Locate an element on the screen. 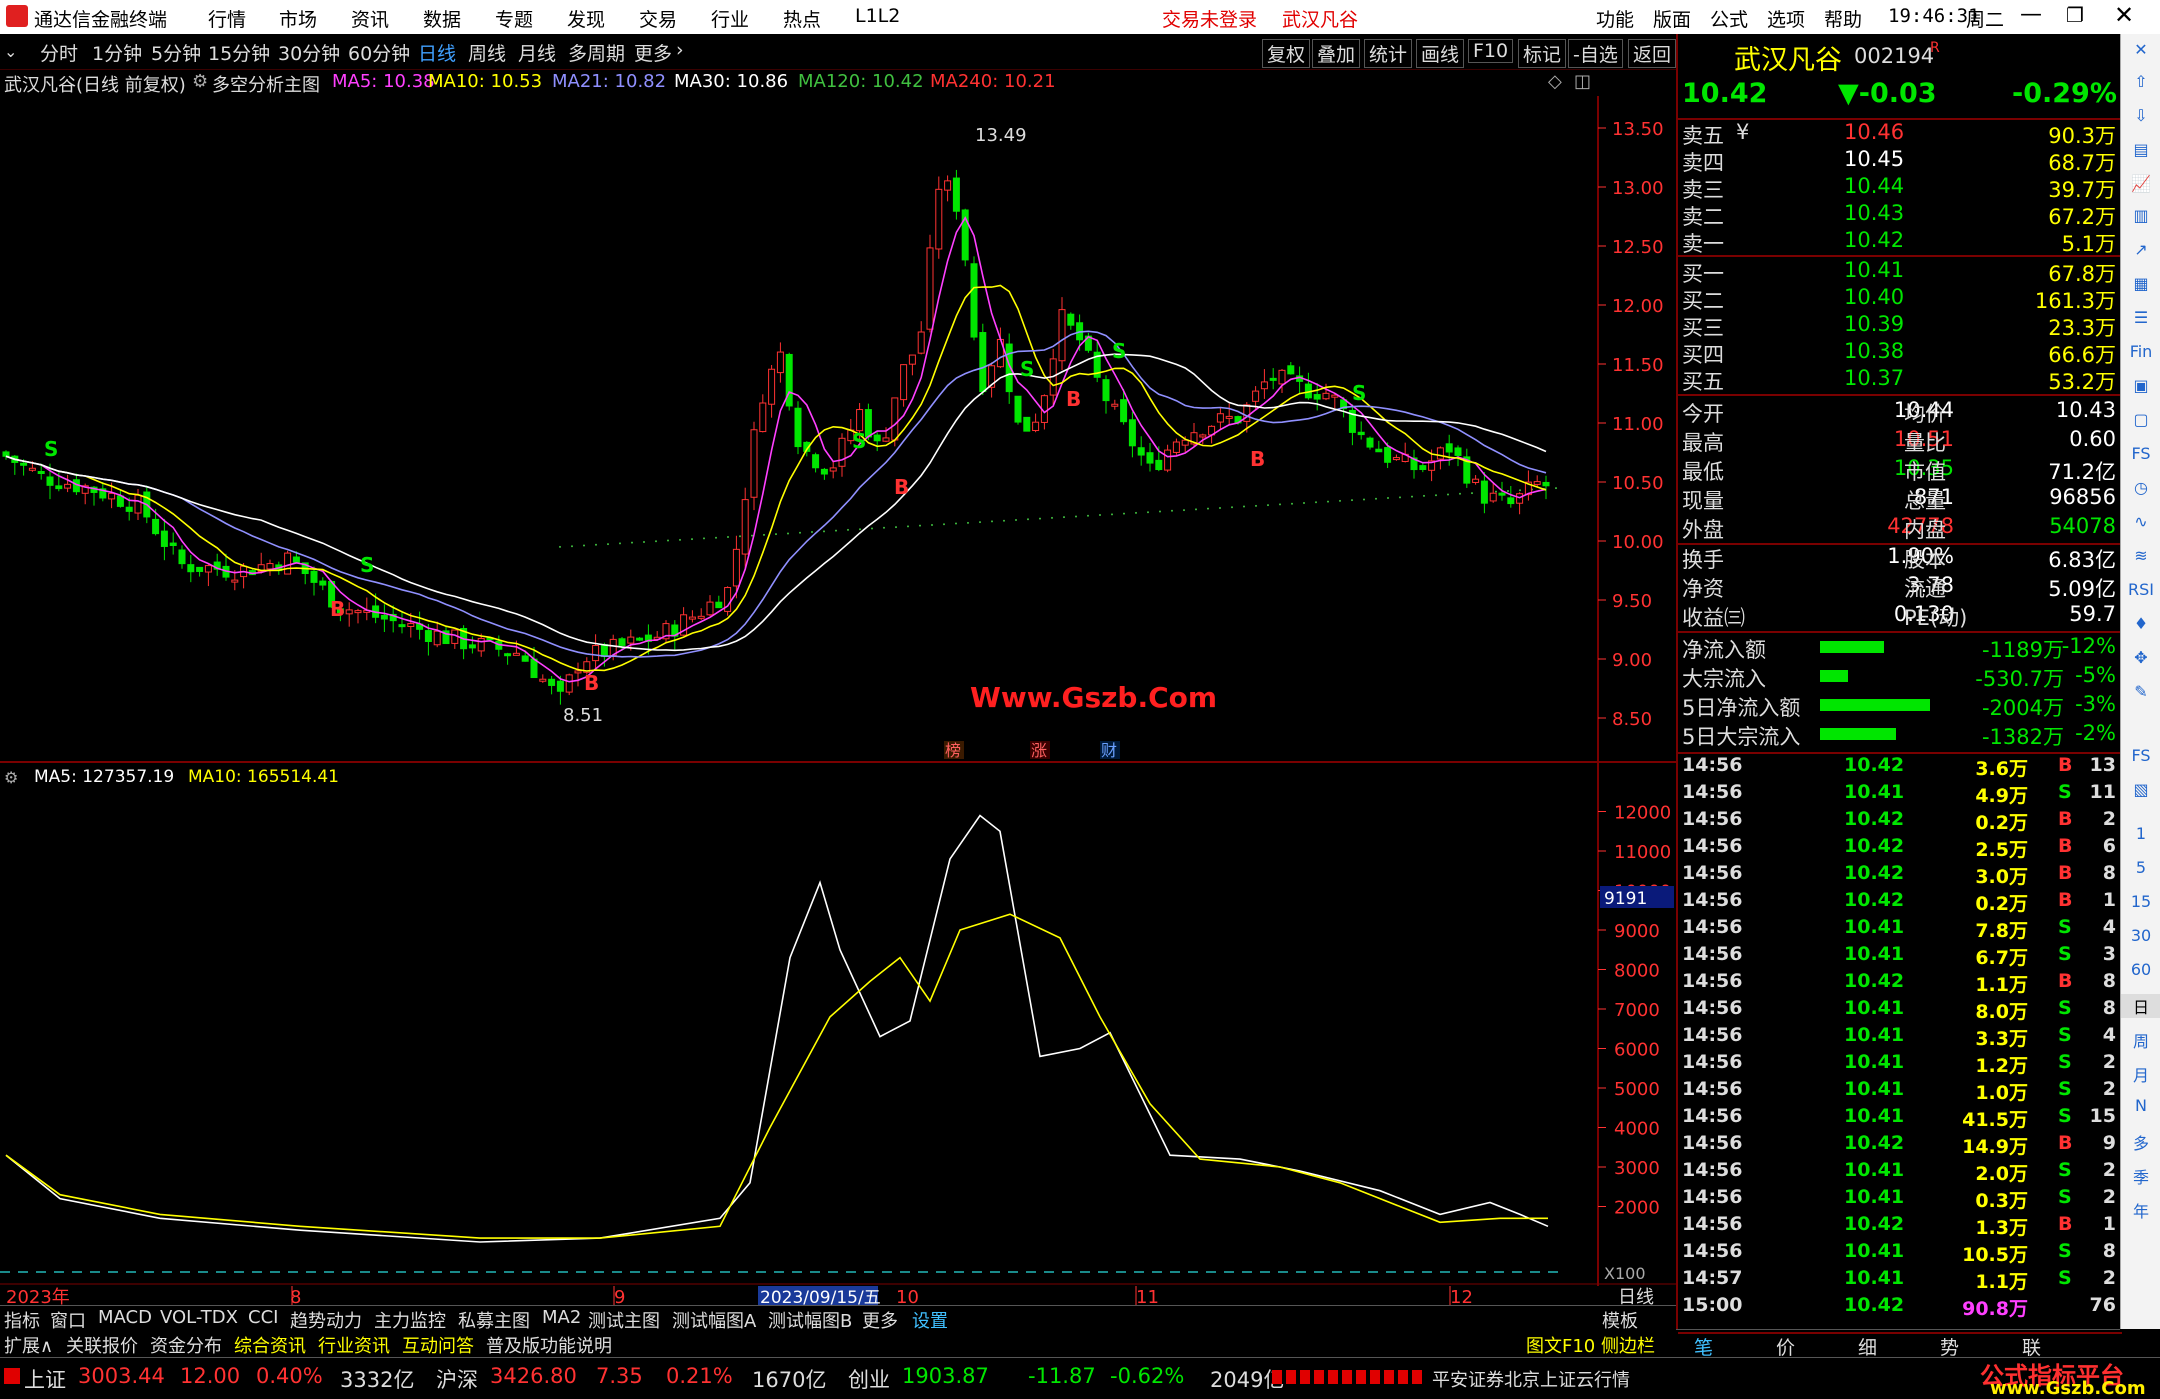 The image size is (2160, 1399). candle-icon: ▥ is located at coordinates (2140, 215).